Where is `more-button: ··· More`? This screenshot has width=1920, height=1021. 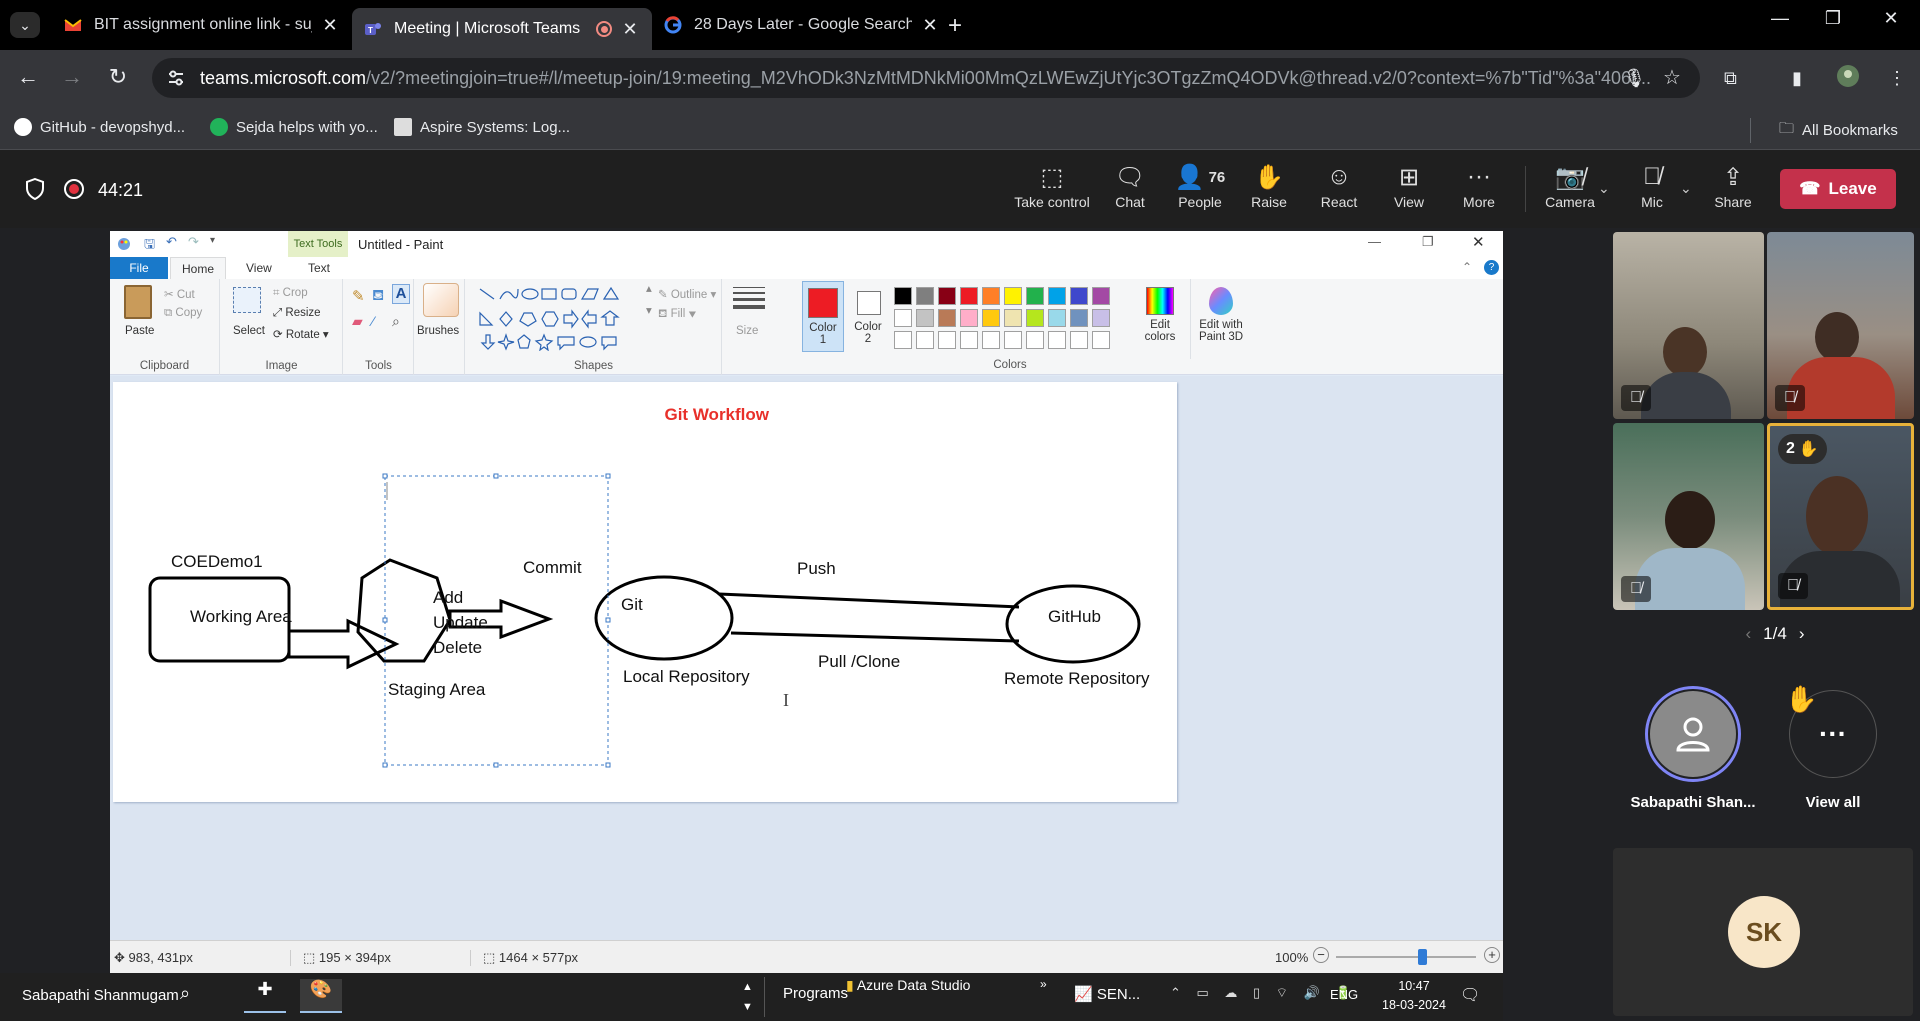
more-button: ··· More is located at coordinates (1479, 185).